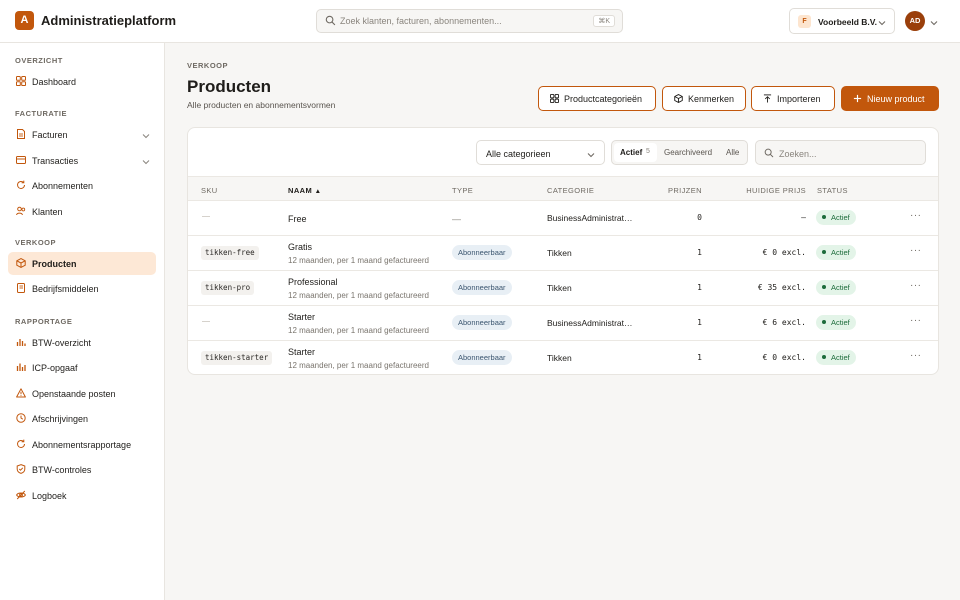  I want to click on sidebar-item-abonnementen: Abonnementen, so click(82, 185).